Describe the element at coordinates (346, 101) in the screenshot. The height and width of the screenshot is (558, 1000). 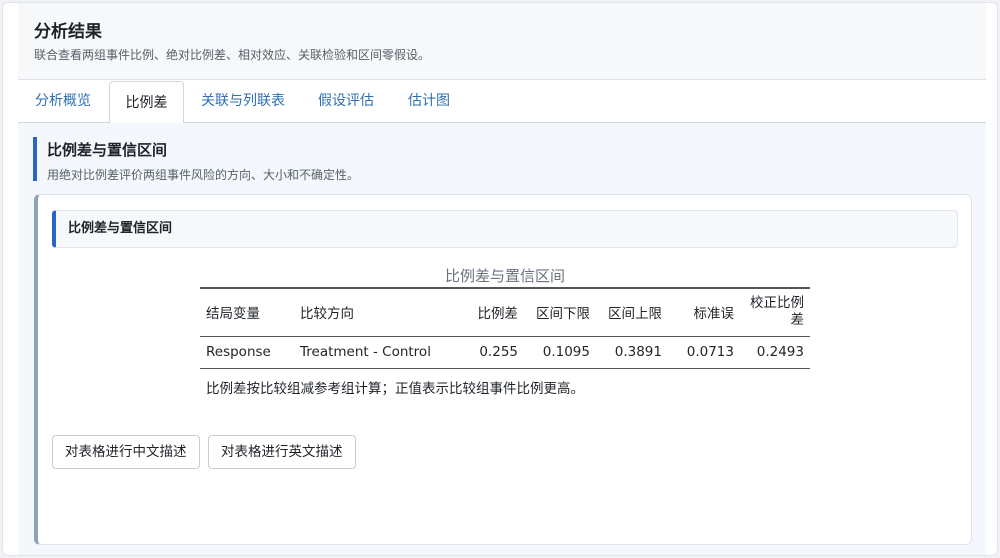
I see `tab-hypothesis-evaluation: 假设评估` at that location.